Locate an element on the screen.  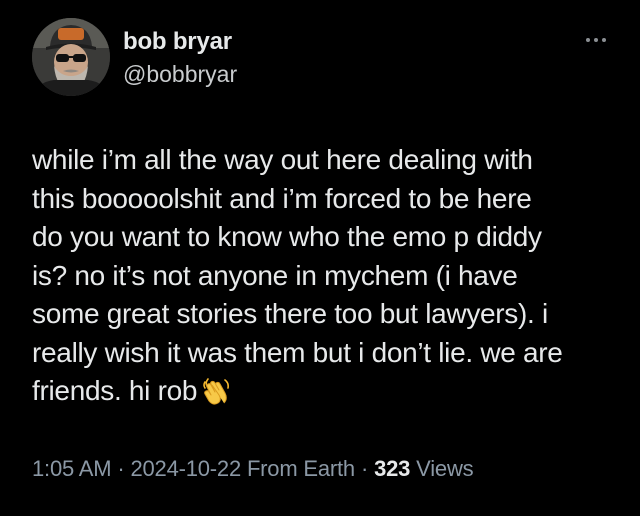
tweet-metadata: 1:05 AM · 2024-10-22 From Earth · 323 Views is located at coordinates (253, 469).